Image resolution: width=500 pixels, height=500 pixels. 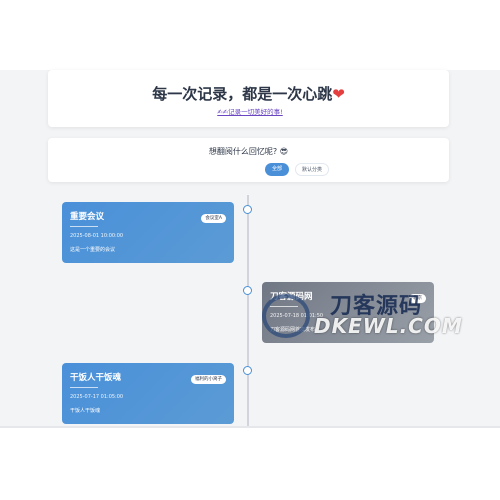 What do you see at coordinates (250, 427) in the screenshot?
I see `bottom-divider` at bounding box center [250, 427].